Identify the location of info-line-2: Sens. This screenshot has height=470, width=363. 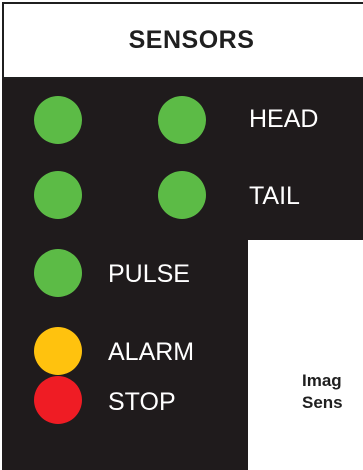
(322, 402).